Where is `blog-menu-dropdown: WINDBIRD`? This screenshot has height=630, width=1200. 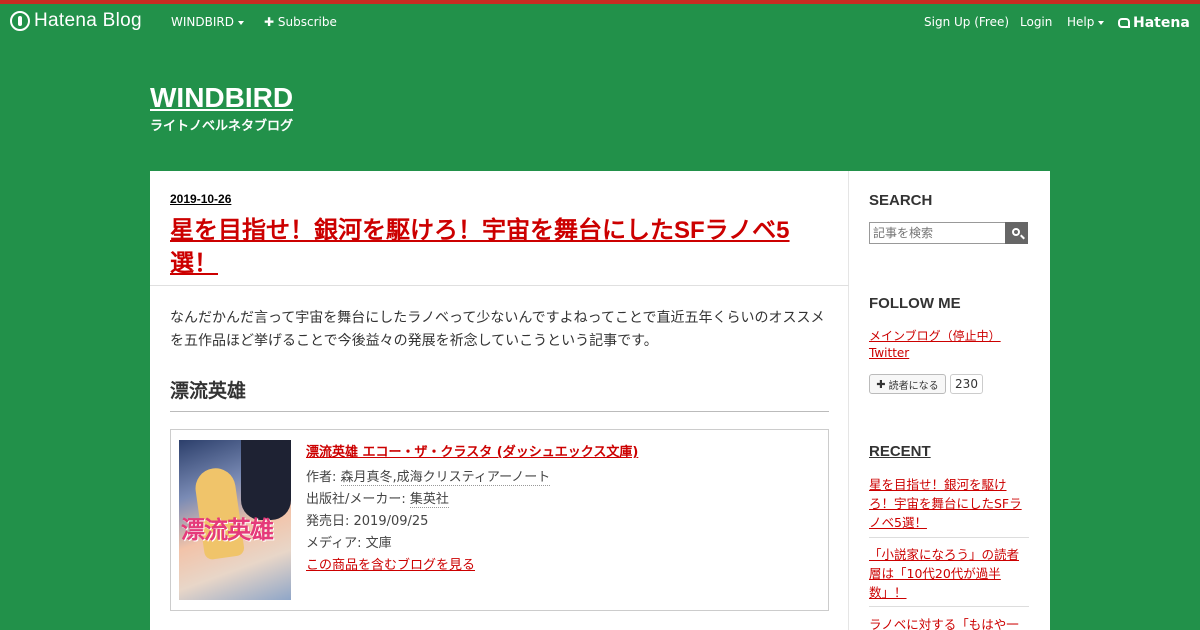
blog-menu-dropdown: WINDBIRD is located at coordinates (207, 22).